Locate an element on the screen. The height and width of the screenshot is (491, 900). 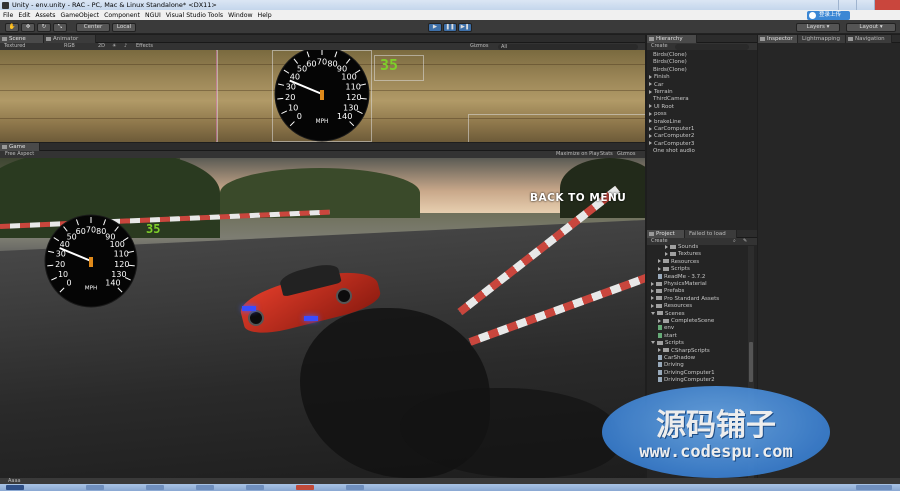
gizmos-dropdown: Gizmos is located at coordinates (479, 46).